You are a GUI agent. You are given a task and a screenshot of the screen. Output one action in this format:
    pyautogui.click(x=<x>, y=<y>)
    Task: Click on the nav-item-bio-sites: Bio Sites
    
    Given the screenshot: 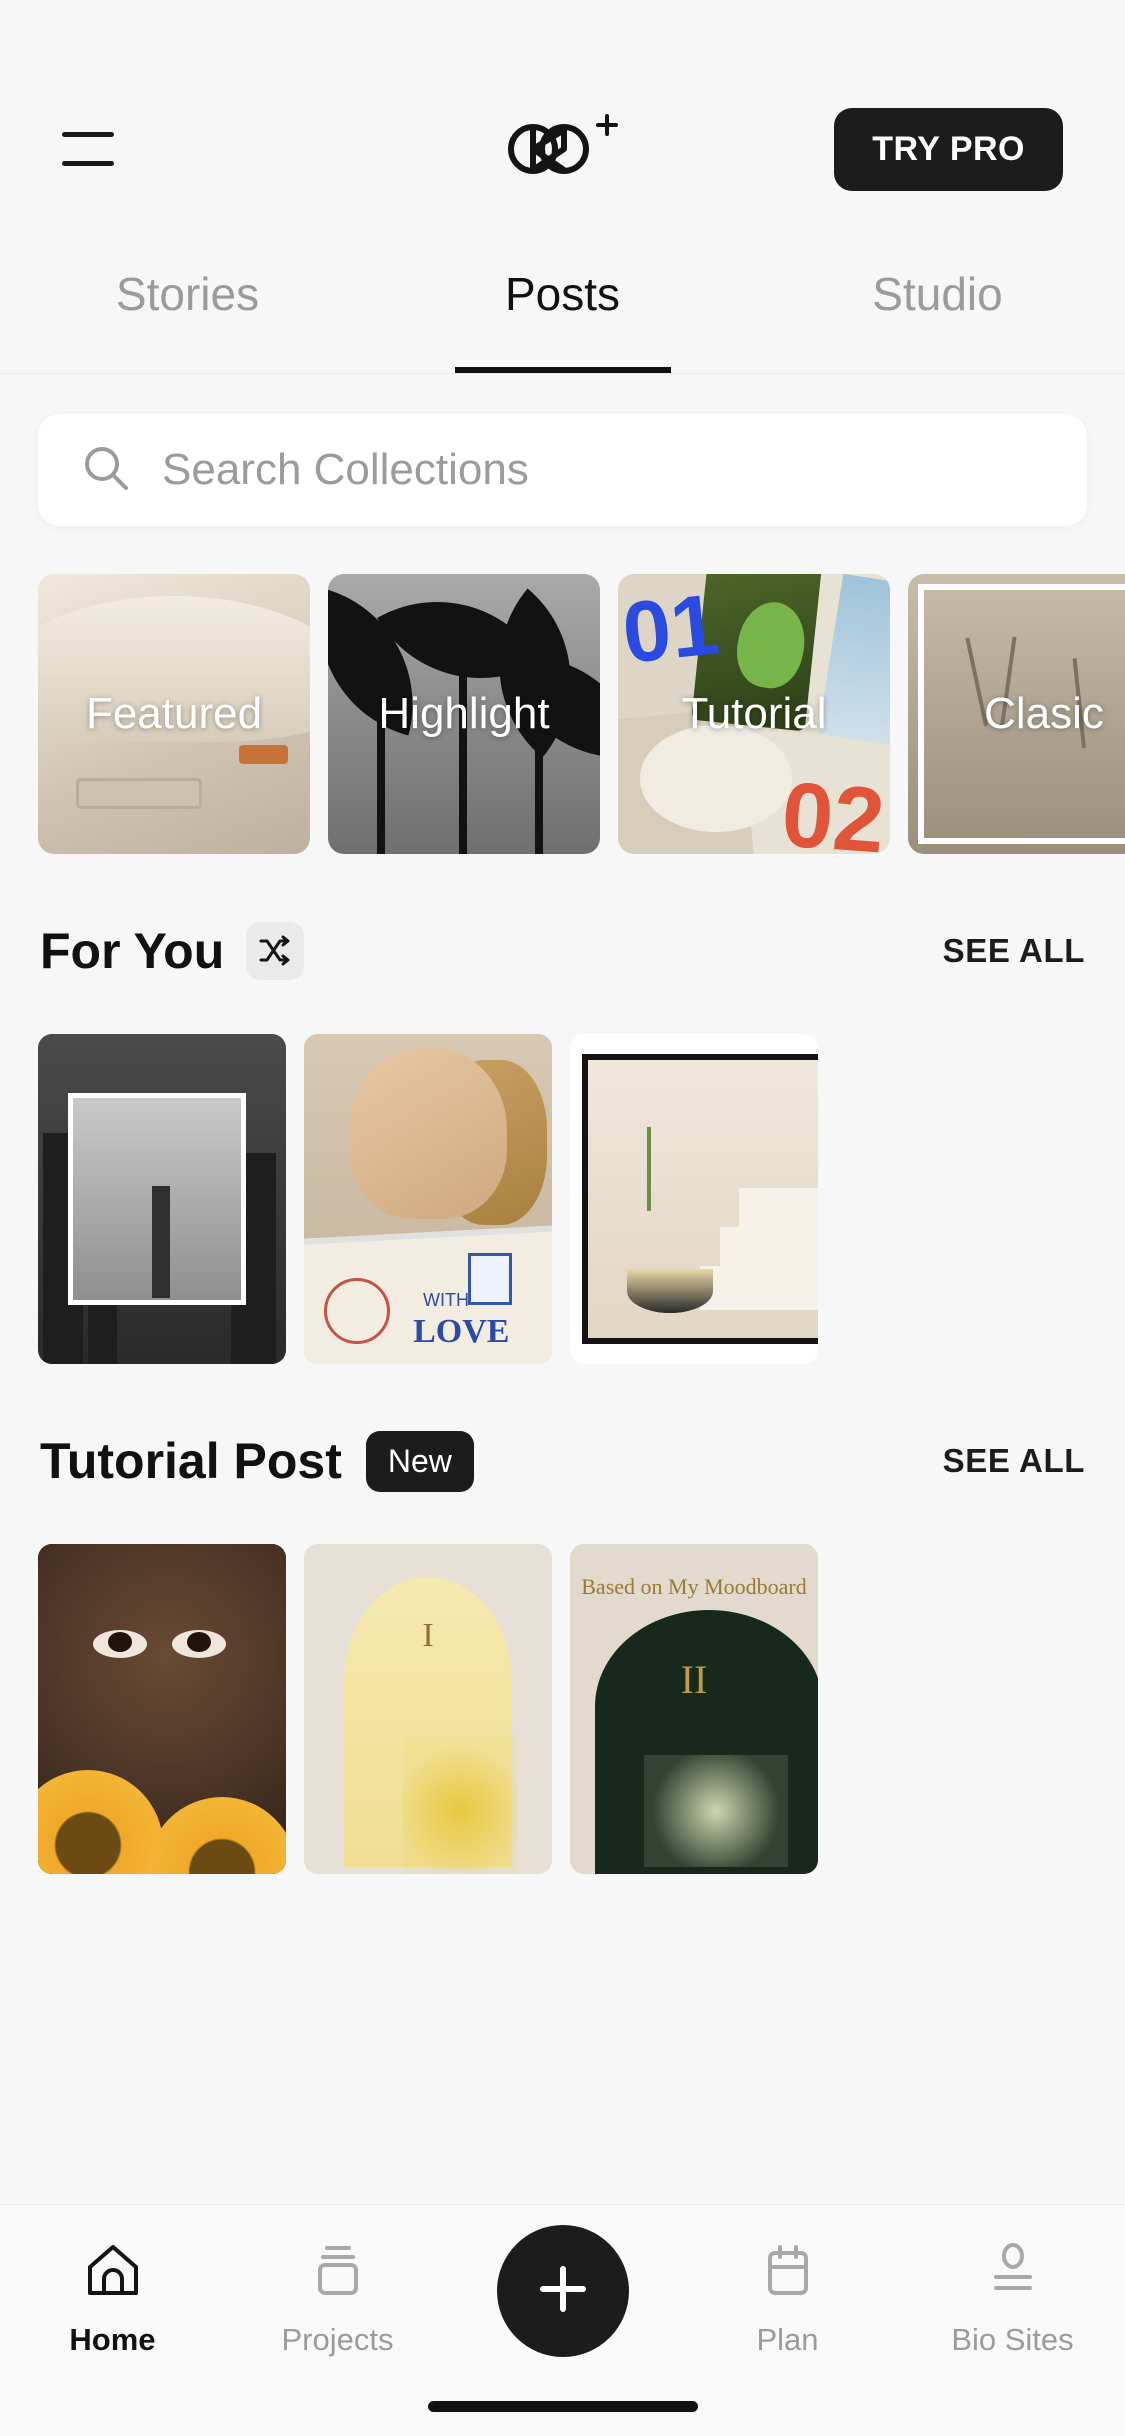 What is the action you would take?
    pyautogui.click(x=1012, y=2298)
    